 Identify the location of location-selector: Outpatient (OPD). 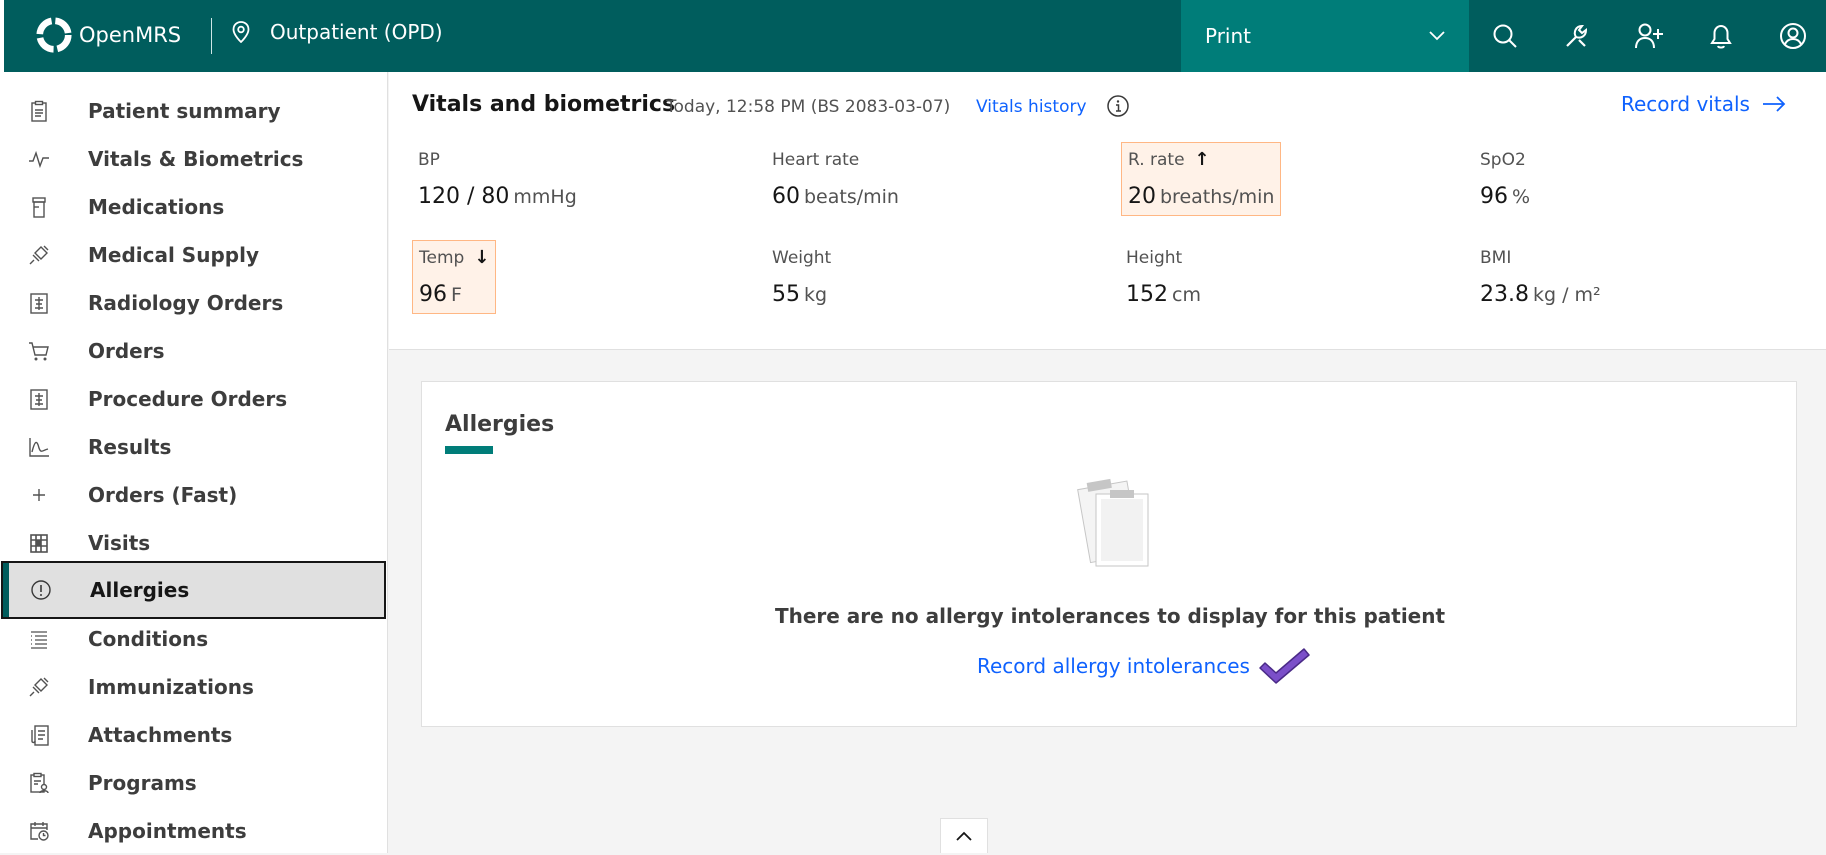
(337, 32).